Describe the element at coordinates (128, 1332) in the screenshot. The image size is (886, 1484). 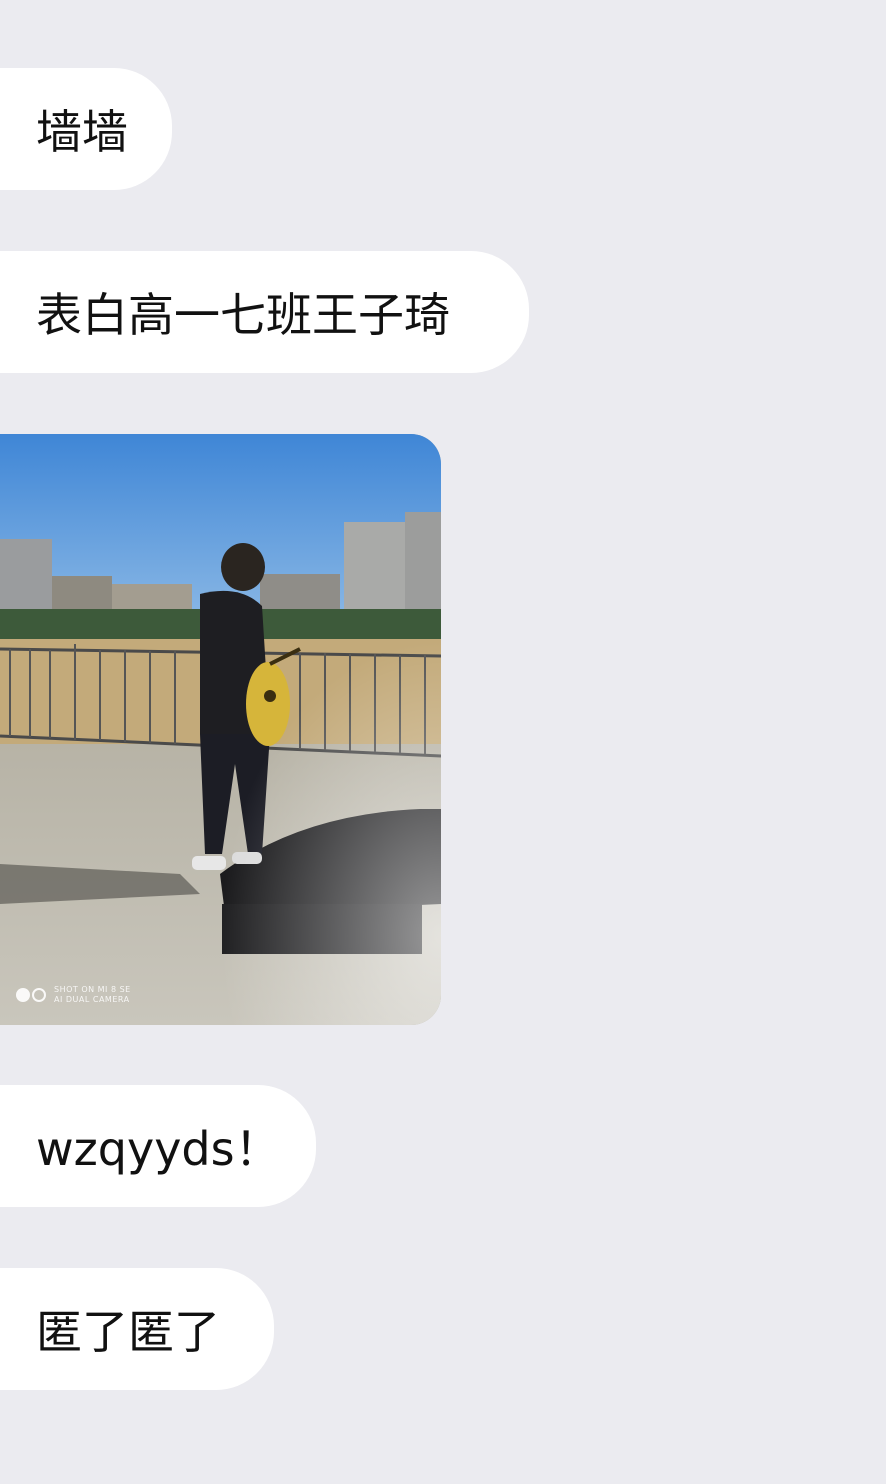
I see `message-text: 匿了匿了` at that location.